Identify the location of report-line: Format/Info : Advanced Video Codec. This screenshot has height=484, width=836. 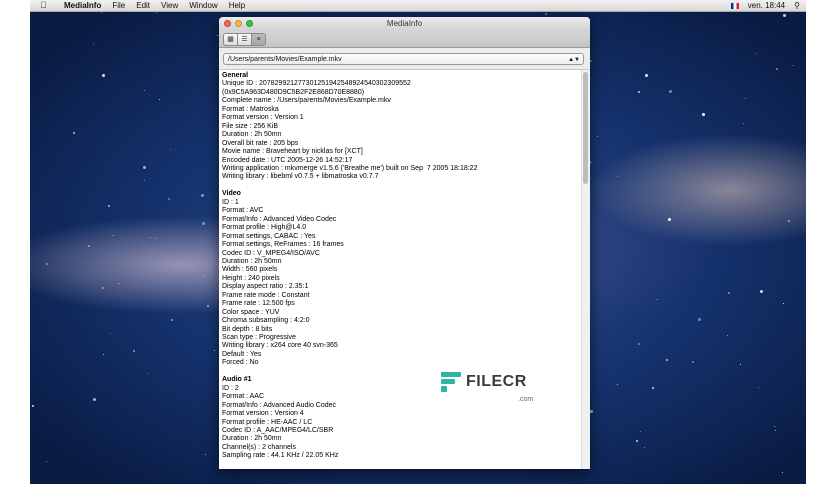
(279, 219).